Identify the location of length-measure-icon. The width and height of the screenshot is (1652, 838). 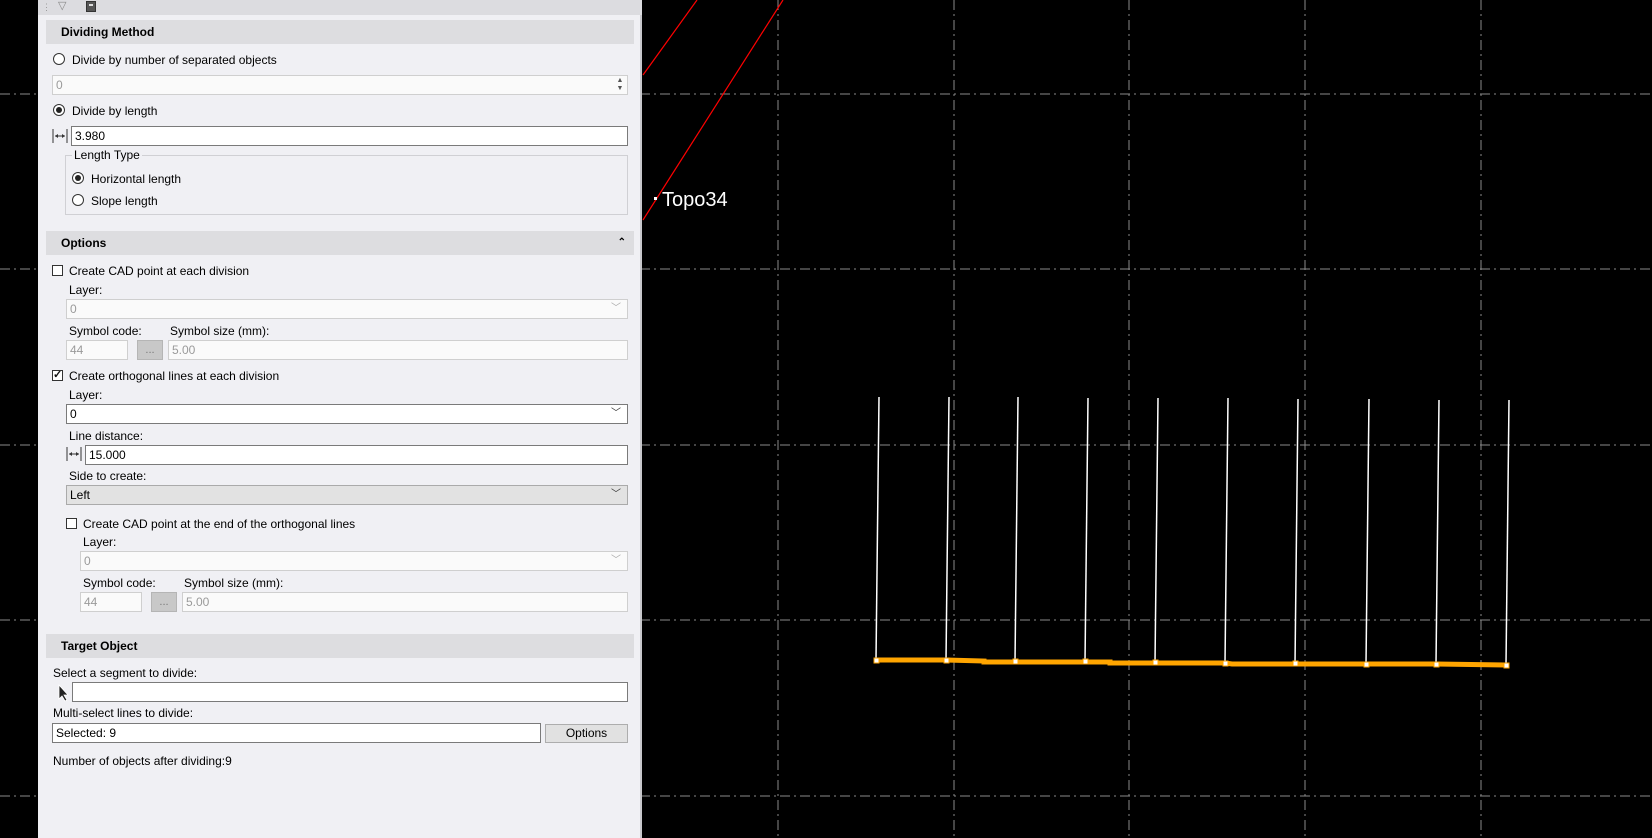
(60, 136).